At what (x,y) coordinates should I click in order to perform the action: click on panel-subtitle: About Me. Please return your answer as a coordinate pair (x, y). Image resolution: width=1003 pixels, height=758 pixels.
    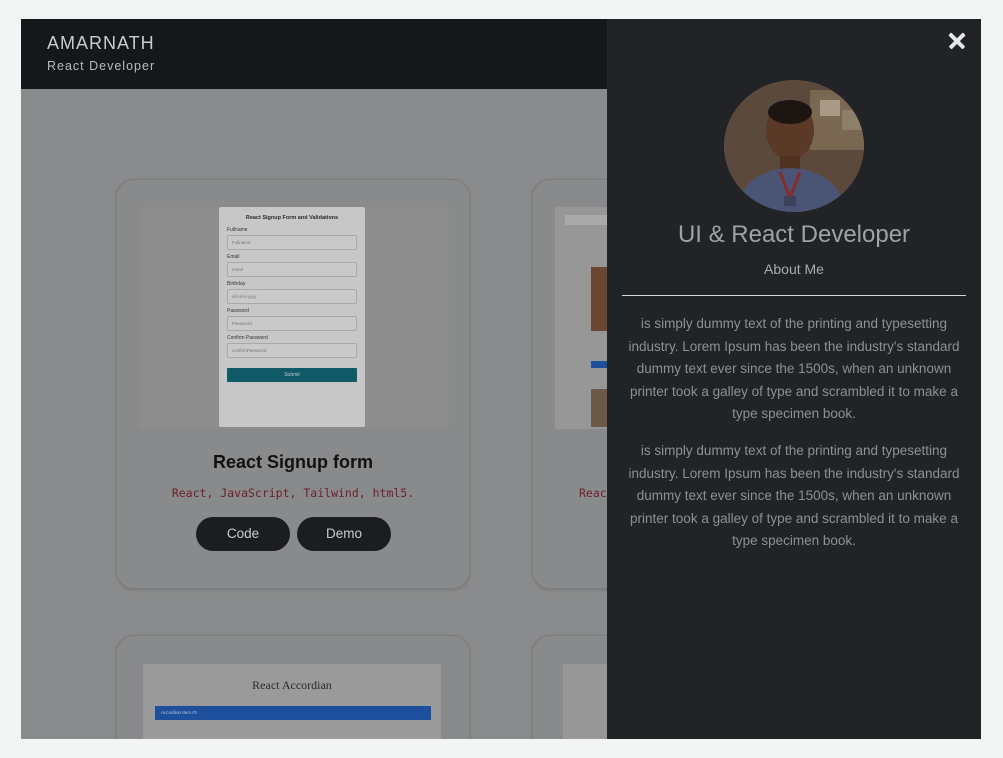
    Looking at the image, I should click on (794, 269).